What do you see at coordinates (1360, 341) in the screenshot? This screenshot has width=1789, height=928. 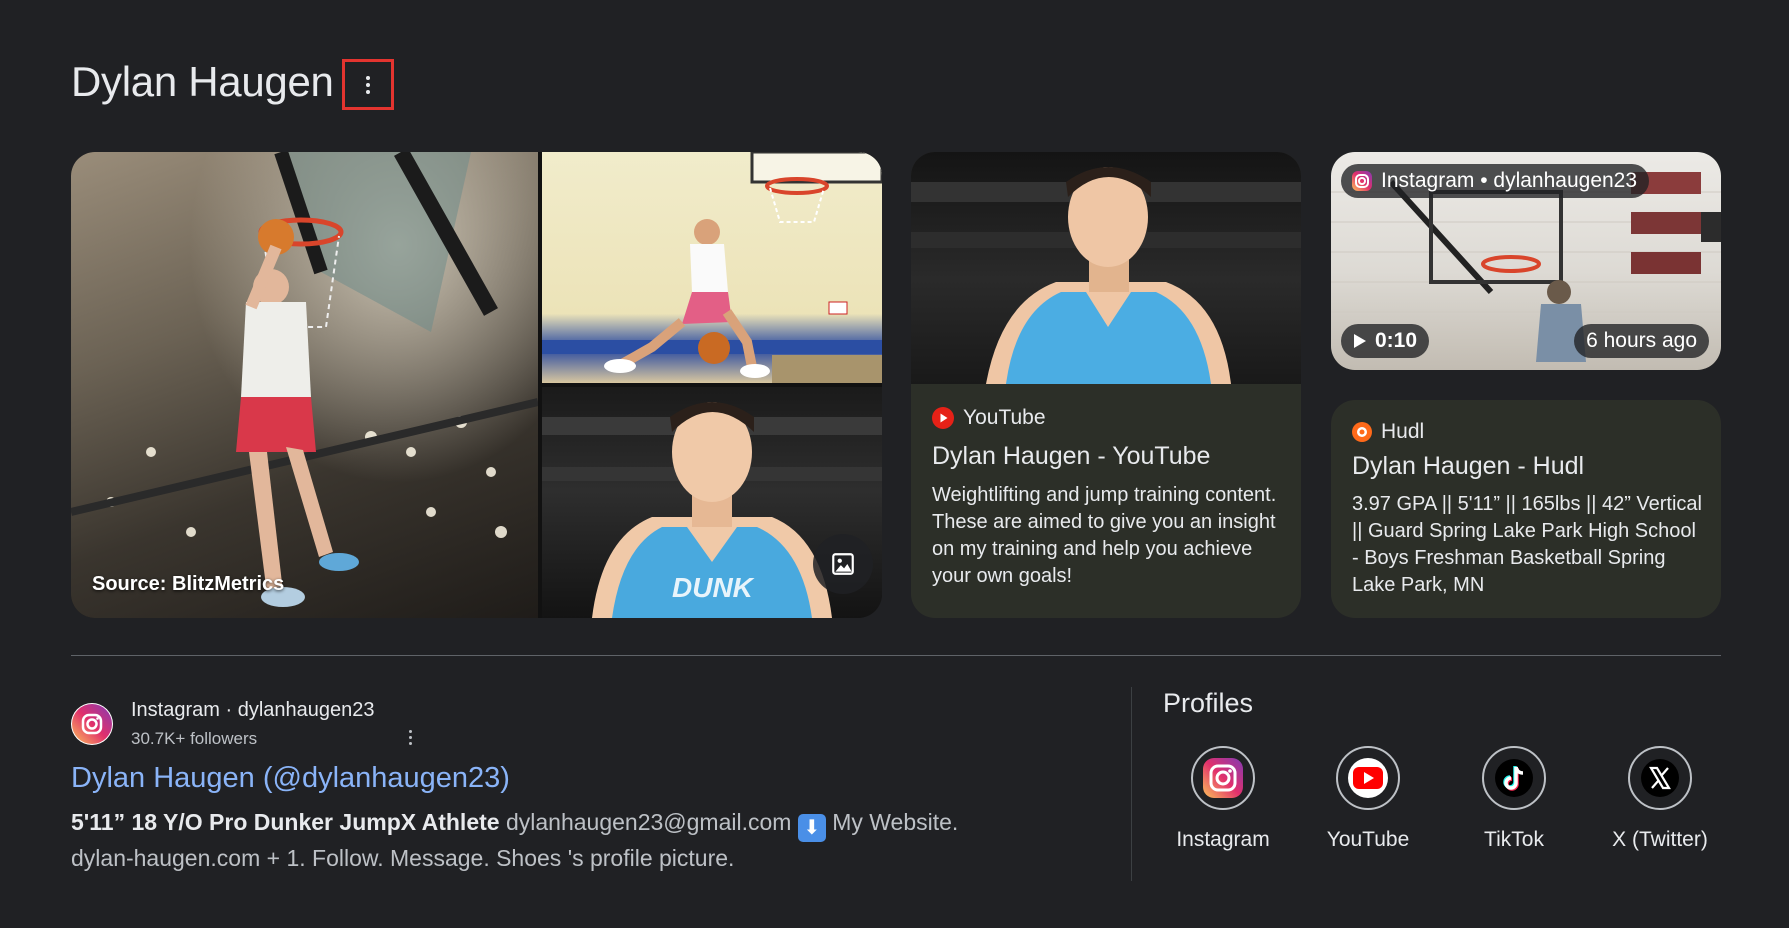 I see `play-icon` at bounding box center [1360, 341].